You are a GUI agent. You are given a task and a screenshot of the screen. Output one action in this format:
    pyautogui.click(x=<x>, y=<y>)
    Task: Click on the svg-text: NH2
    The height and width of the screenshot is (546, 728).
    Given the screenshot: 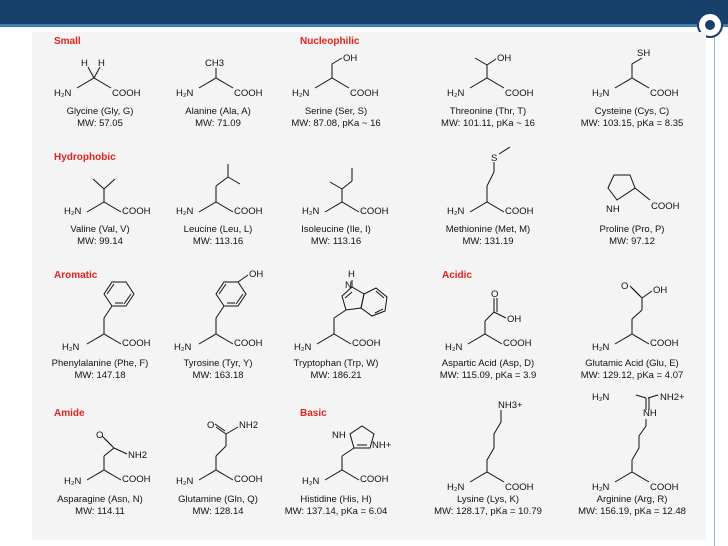 What is the action you would take?
    pyautogui.click(x=137, y=455)
    